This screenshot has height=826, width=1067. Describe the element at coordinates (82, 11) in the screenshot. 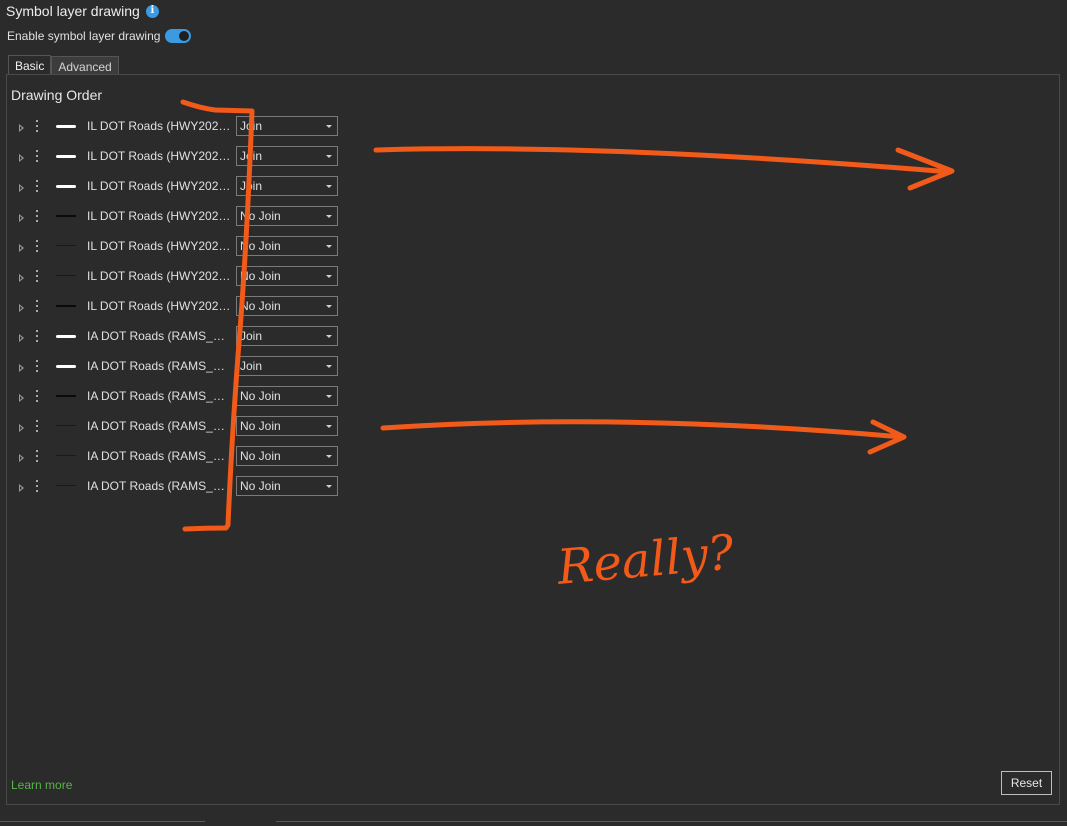

I see `pane-header: Symbol layer drawing i` at that location.